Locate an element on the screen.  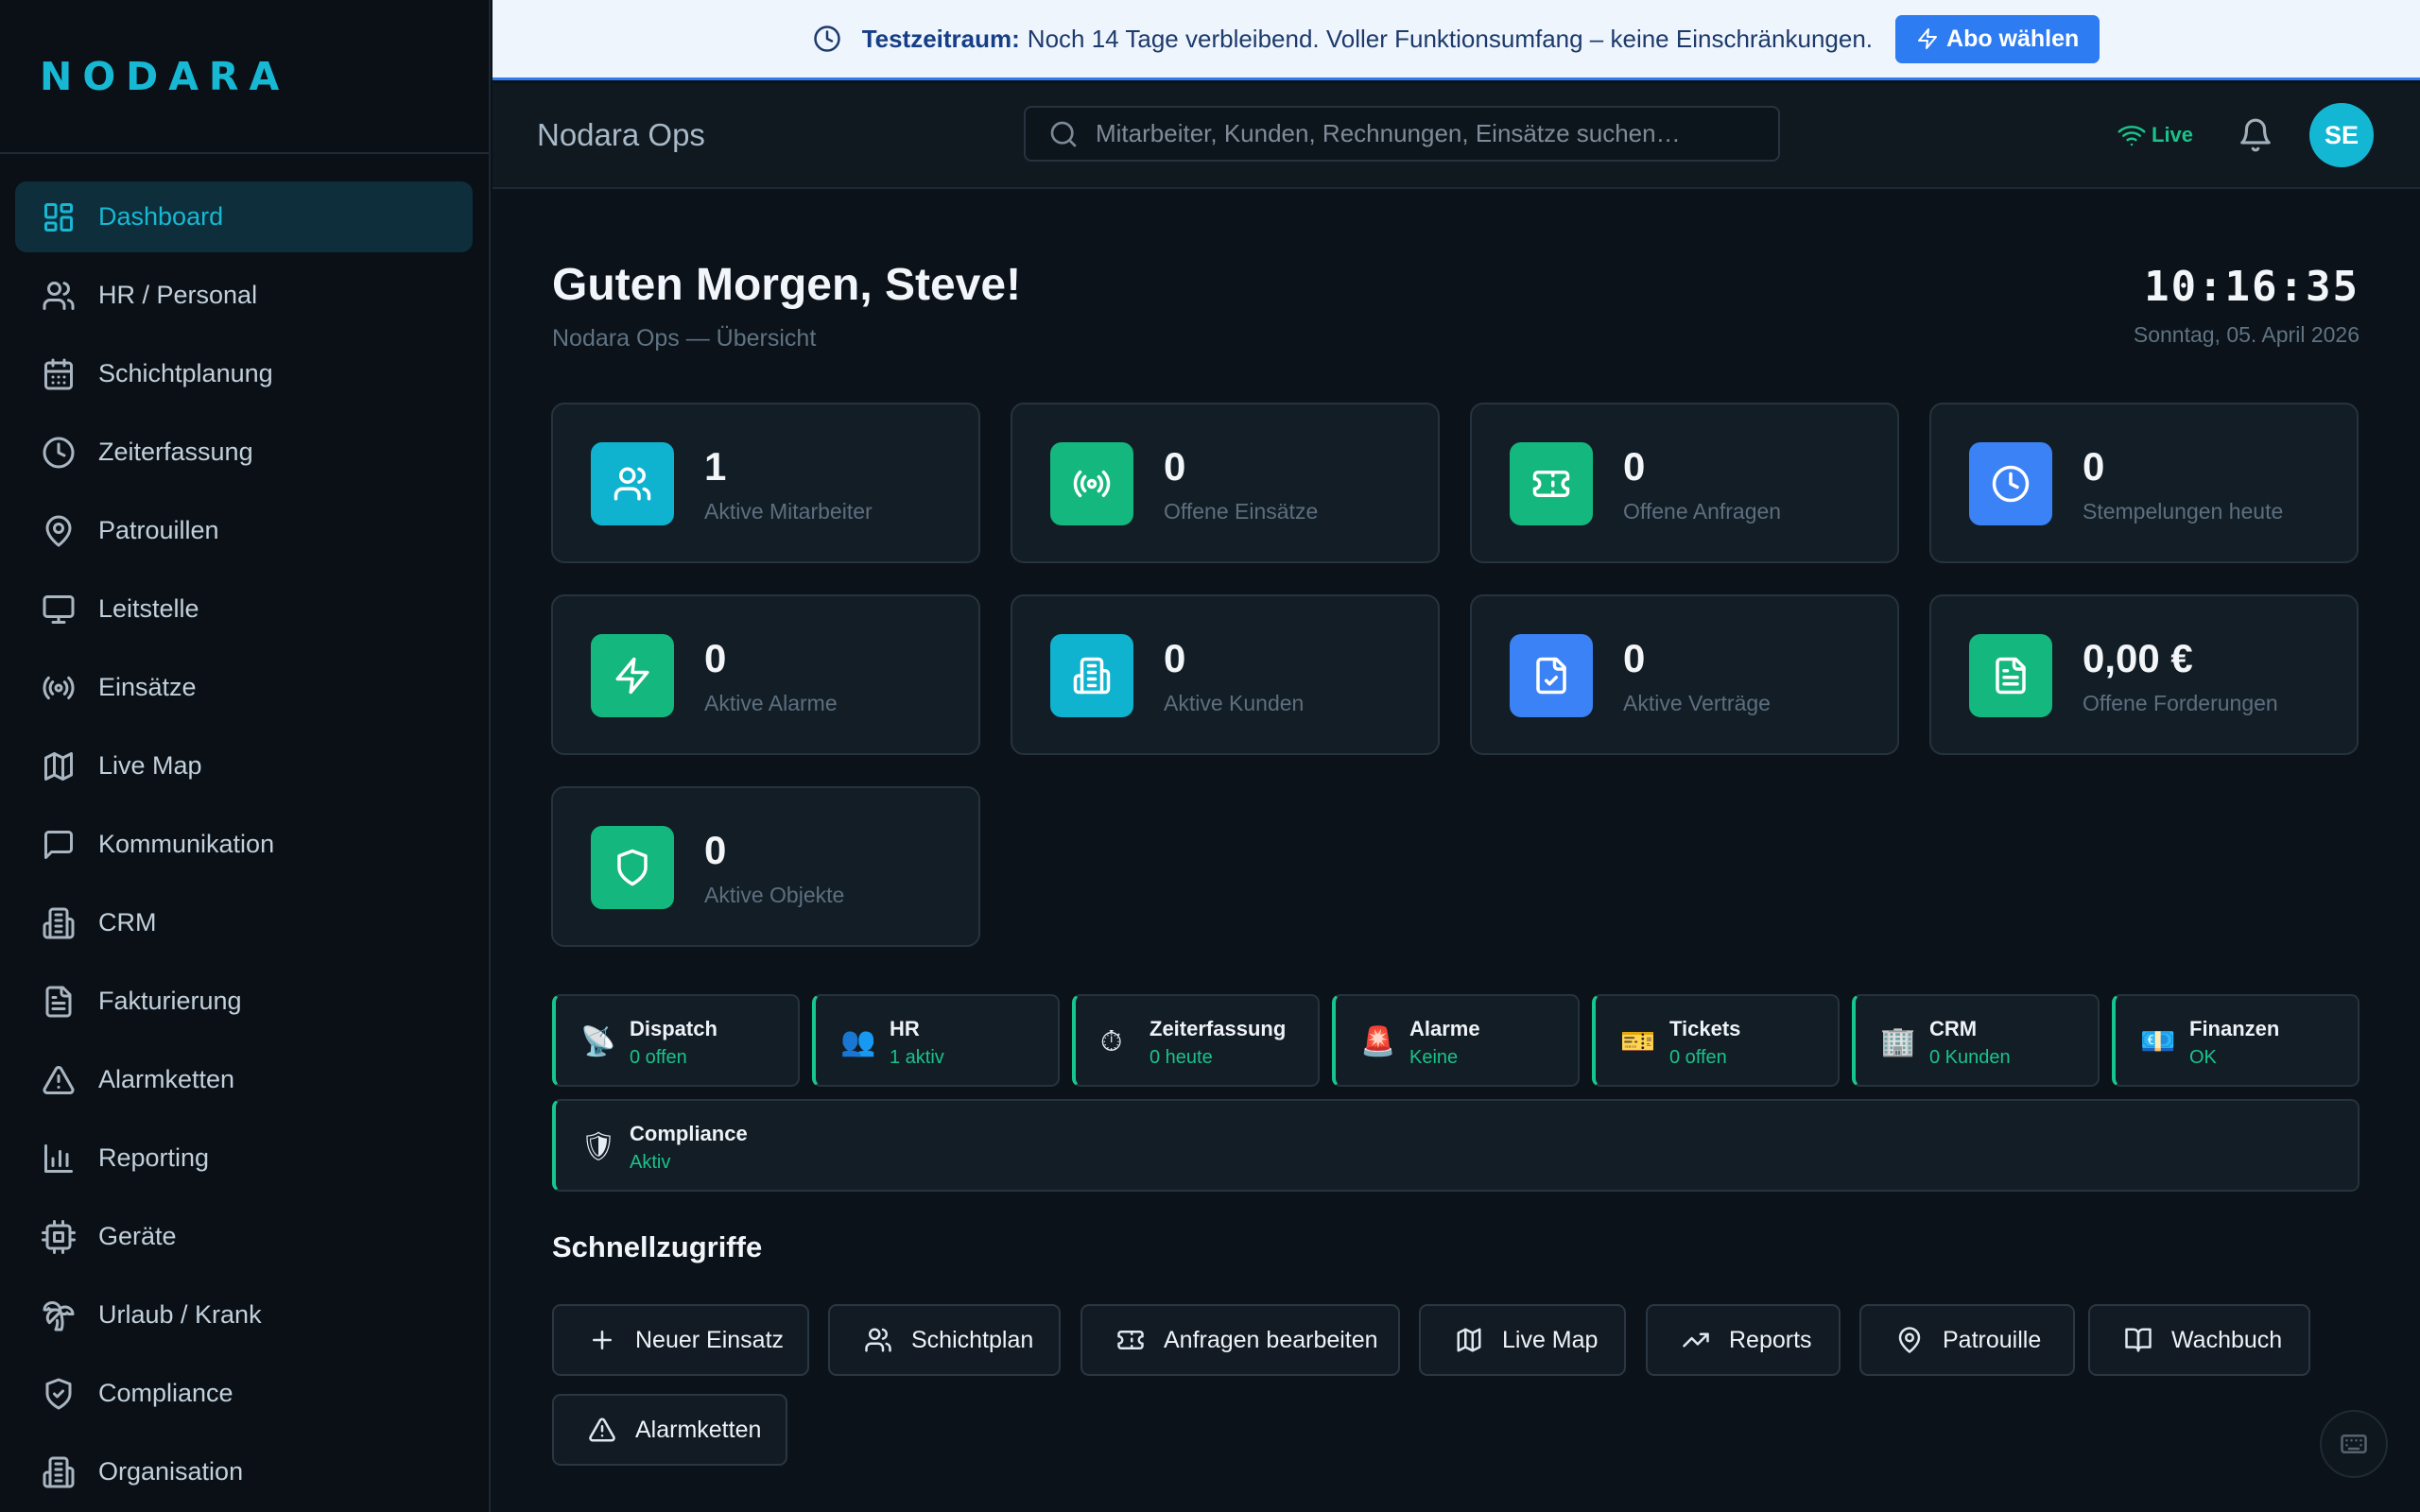
map-pin-icon is located at coordinates (1919, 1340).